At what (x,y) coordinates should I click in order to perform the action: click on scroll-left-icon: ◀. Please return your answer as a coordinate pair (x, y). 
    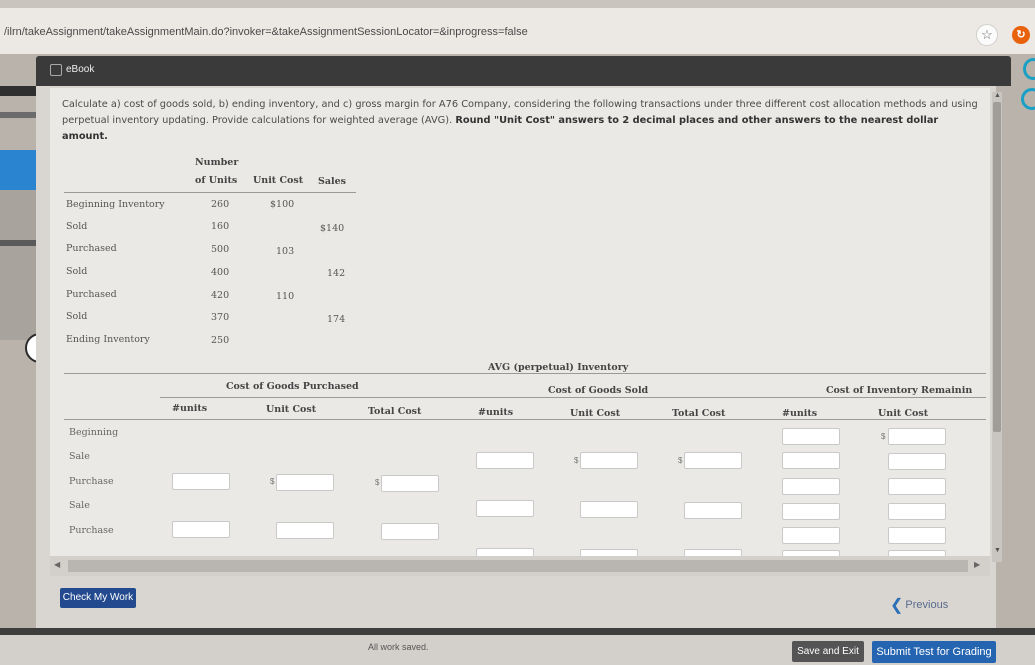
    Looking at the image, I should click on (57, 564).